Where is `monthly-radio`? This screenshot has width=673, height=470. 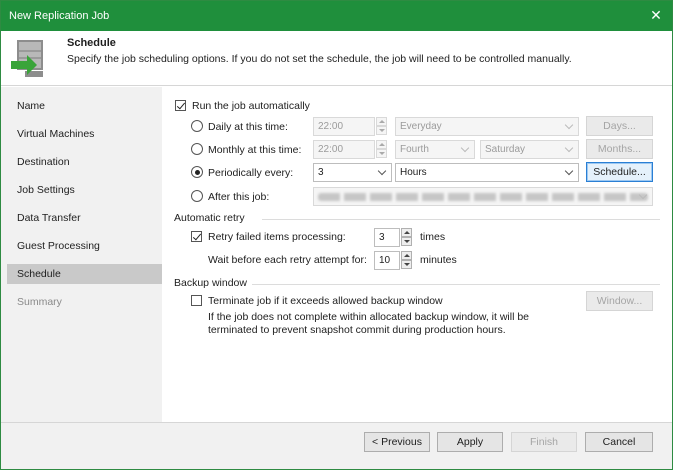
monthly-radio is located at coordinates (197, 149).